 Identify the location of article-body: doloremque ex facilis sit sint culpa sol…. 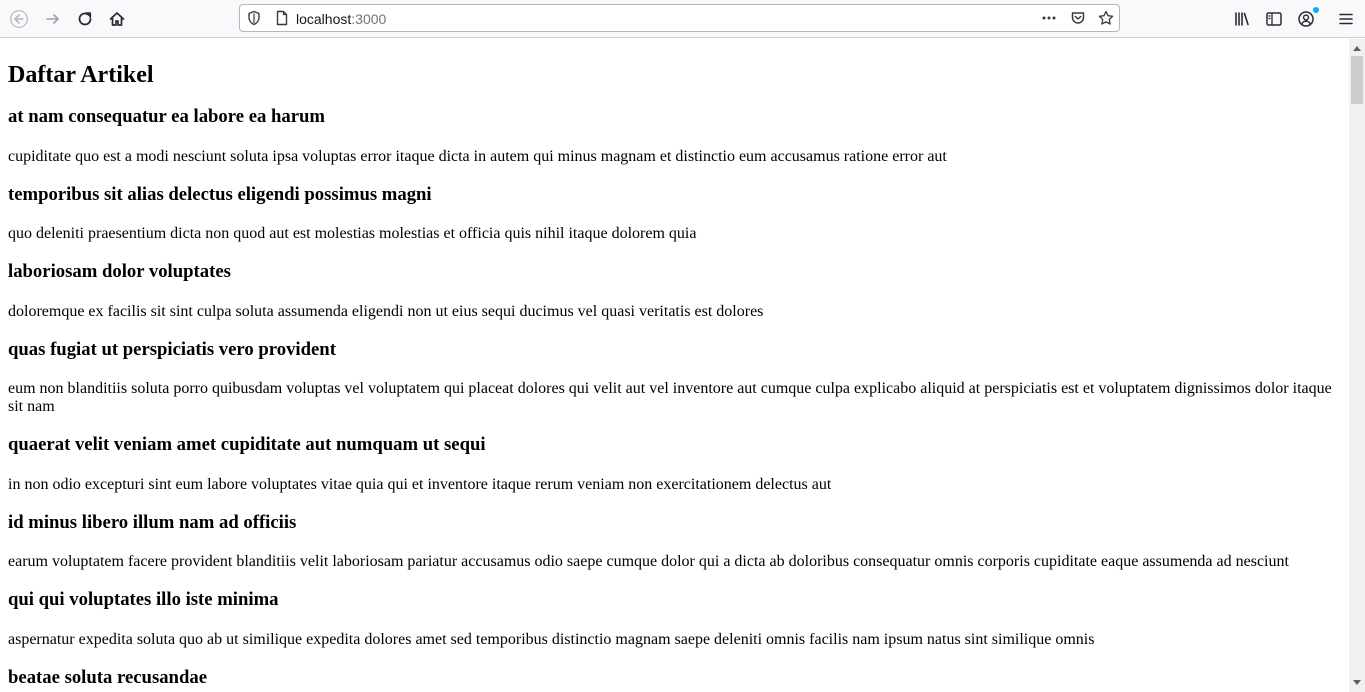
(386, 311).